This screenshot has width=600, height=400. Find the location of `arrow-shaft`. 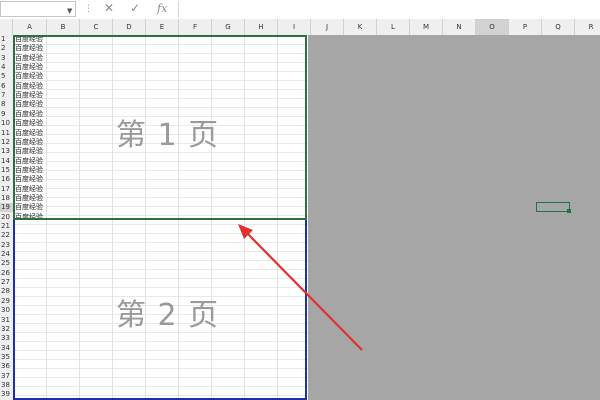

arrow-shaft is located at coordinates (304, 291).